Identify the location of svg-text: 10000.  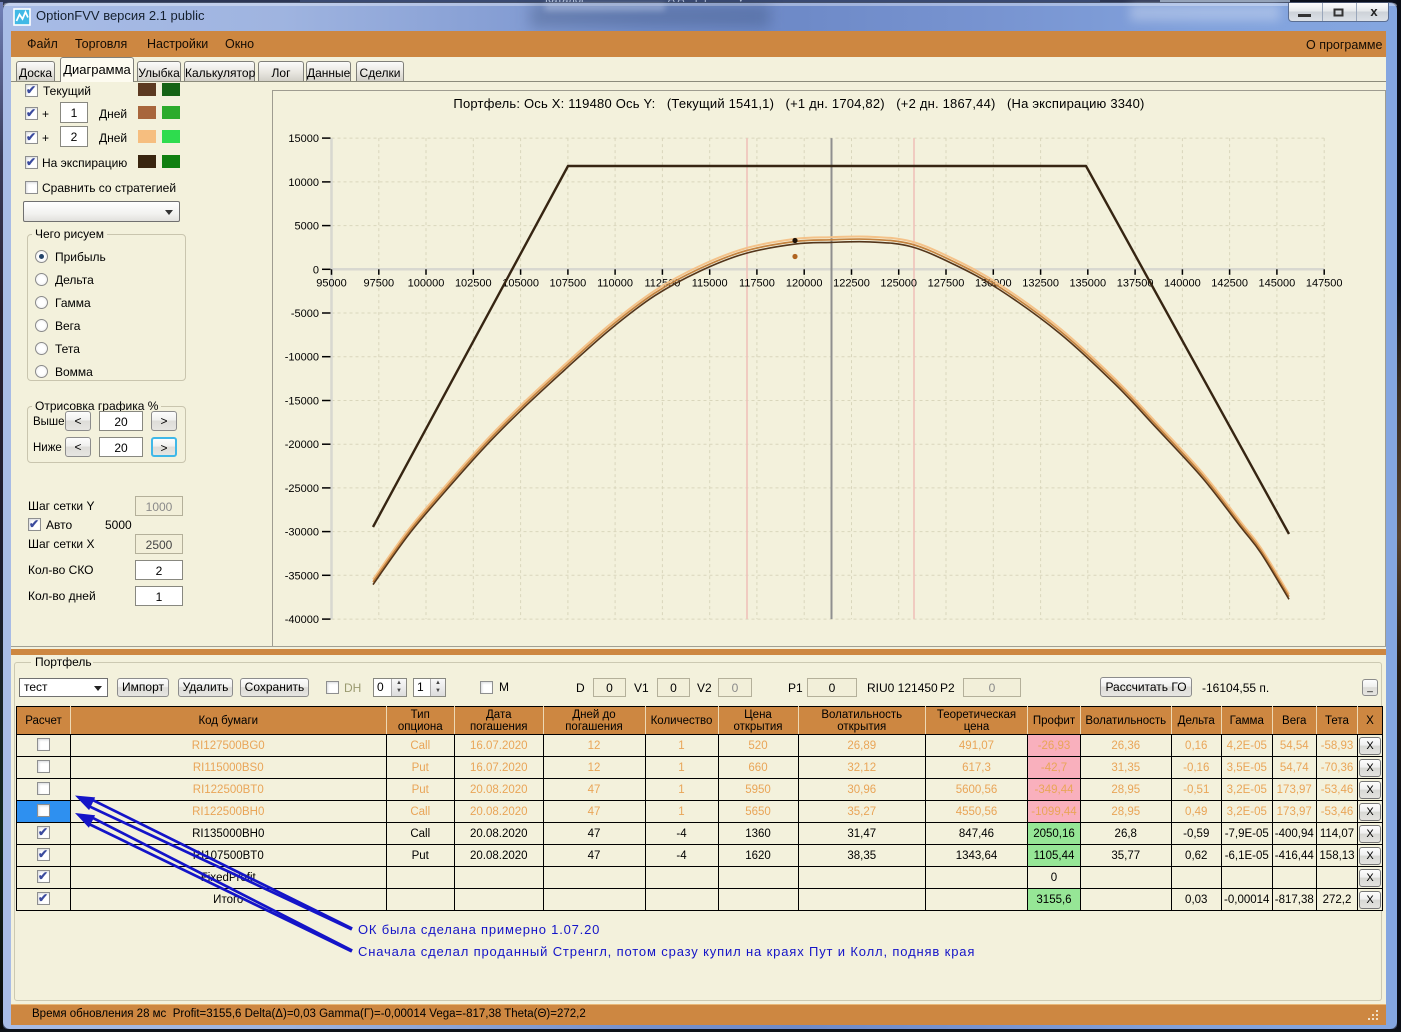
(303, 183).